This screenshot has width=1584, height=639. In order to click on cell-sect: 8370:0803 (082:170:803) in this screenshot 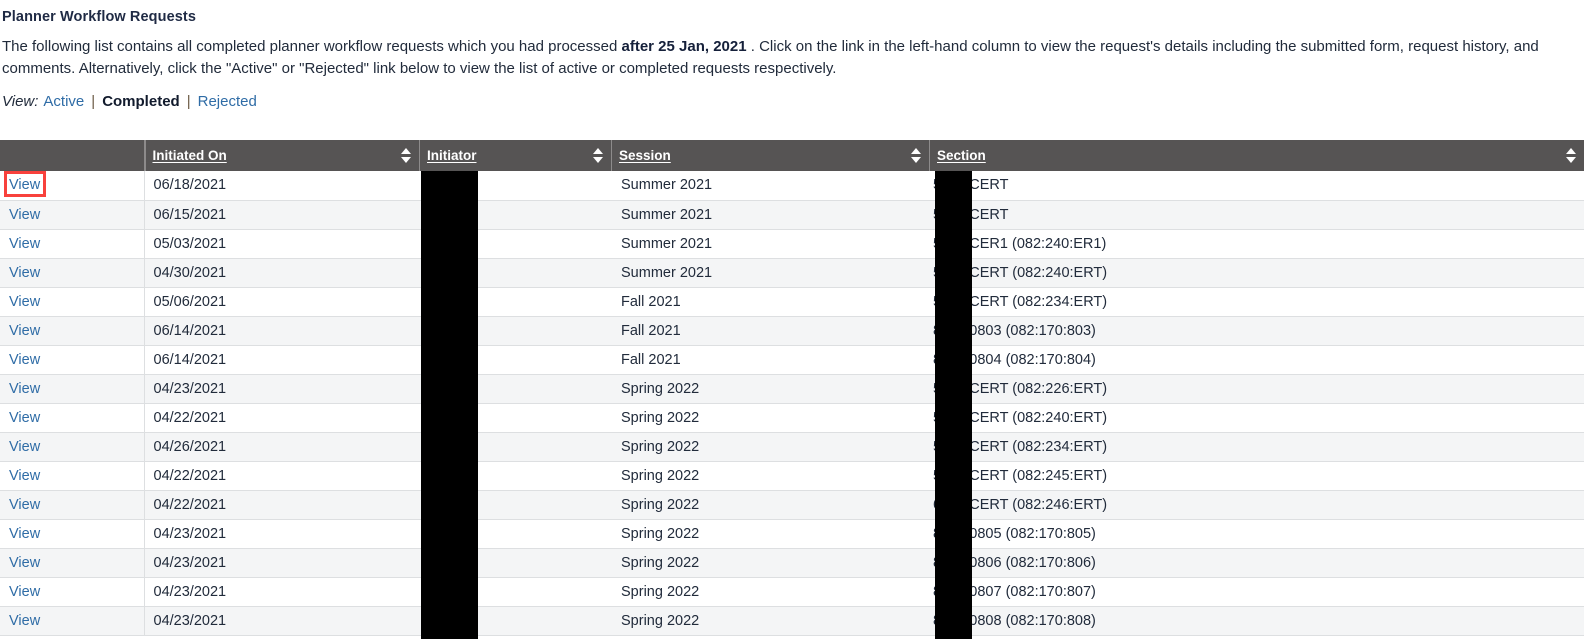, I will do `click(1256, 331)`.